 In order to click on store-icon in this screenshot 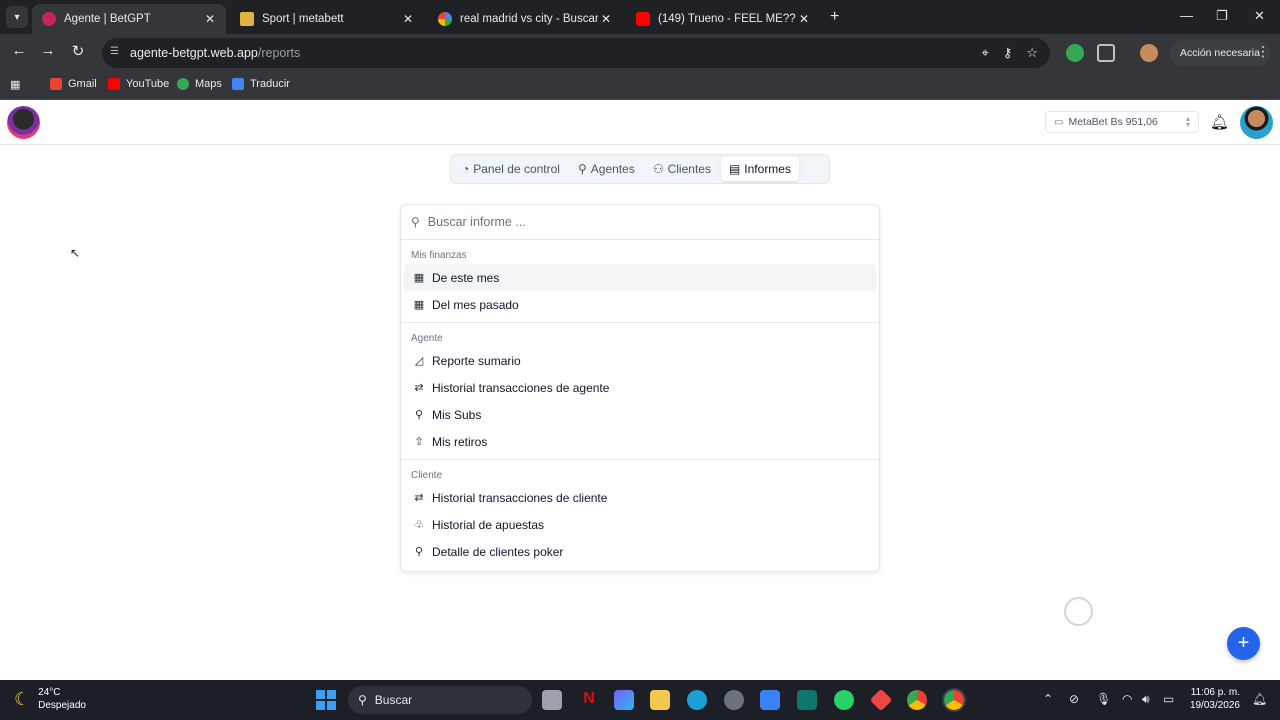, I will do `click(770, 700)`.